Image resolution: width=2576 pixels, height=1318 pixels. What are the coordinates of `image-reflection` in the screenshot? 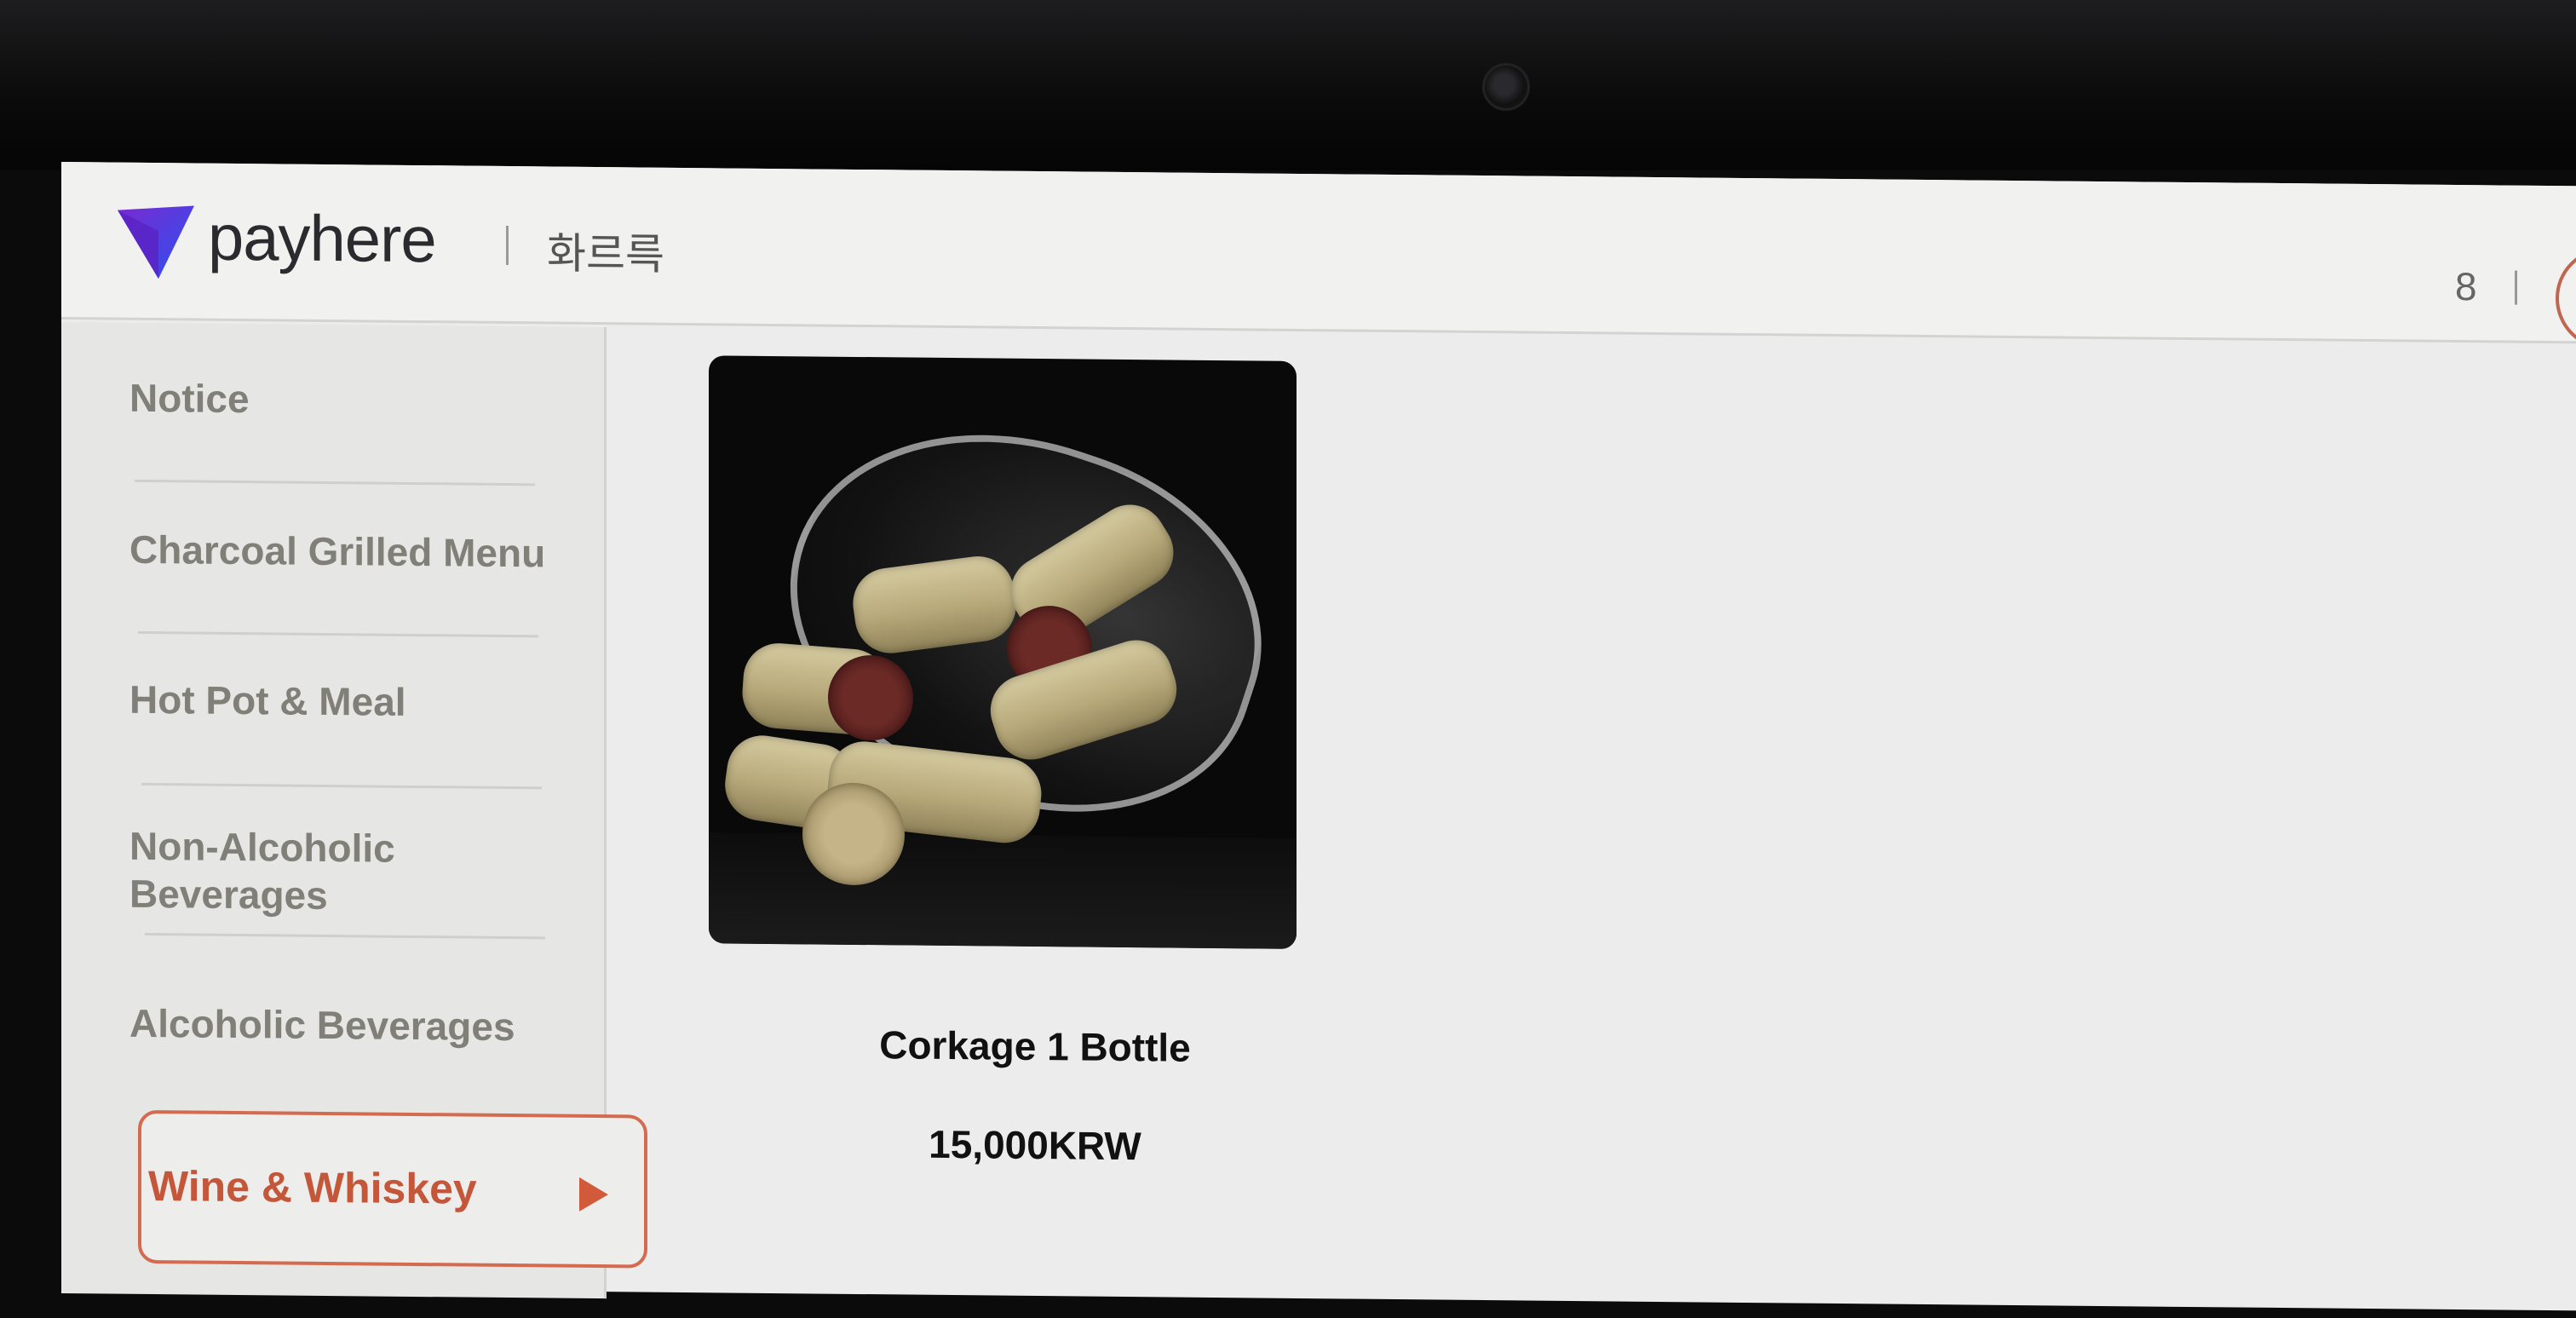 It's located at (1003, 890).